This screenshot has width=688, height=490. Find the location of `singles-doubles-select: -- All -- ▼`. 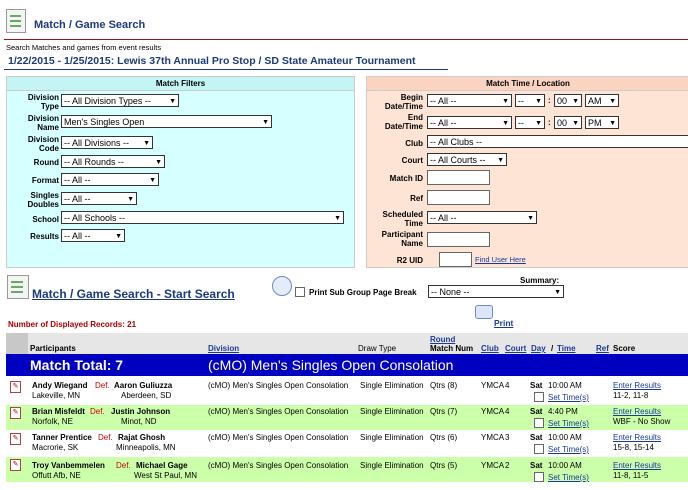

singles-doubles-select: -- All -- ▼ is located at coordinates (99, 198).